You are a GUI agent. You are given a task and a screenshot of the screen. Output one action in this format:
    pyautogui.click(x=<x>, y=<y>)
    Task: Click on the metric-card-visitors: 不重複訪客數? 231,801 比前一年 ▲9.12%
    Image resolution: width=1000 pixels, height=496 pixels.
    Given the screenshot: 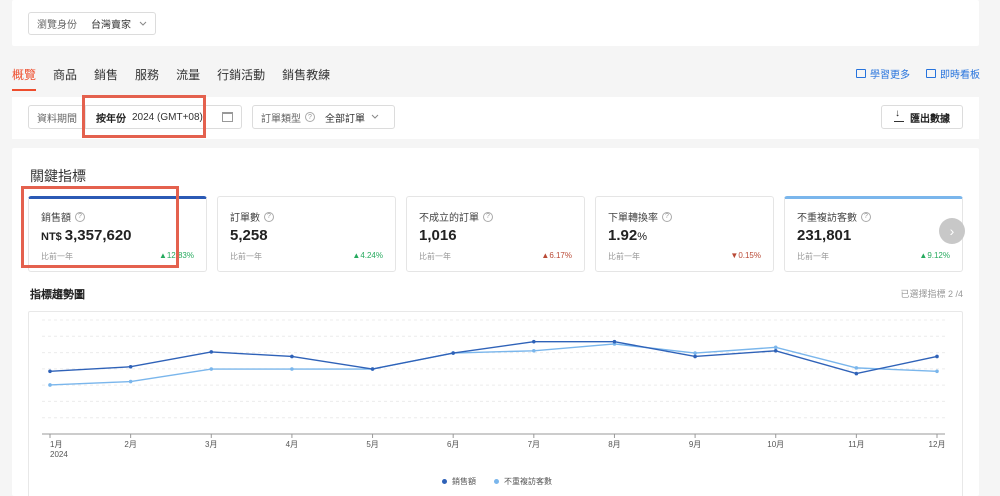 What is the action you would take?
    pyautogui.click(x=873, y=234)
    